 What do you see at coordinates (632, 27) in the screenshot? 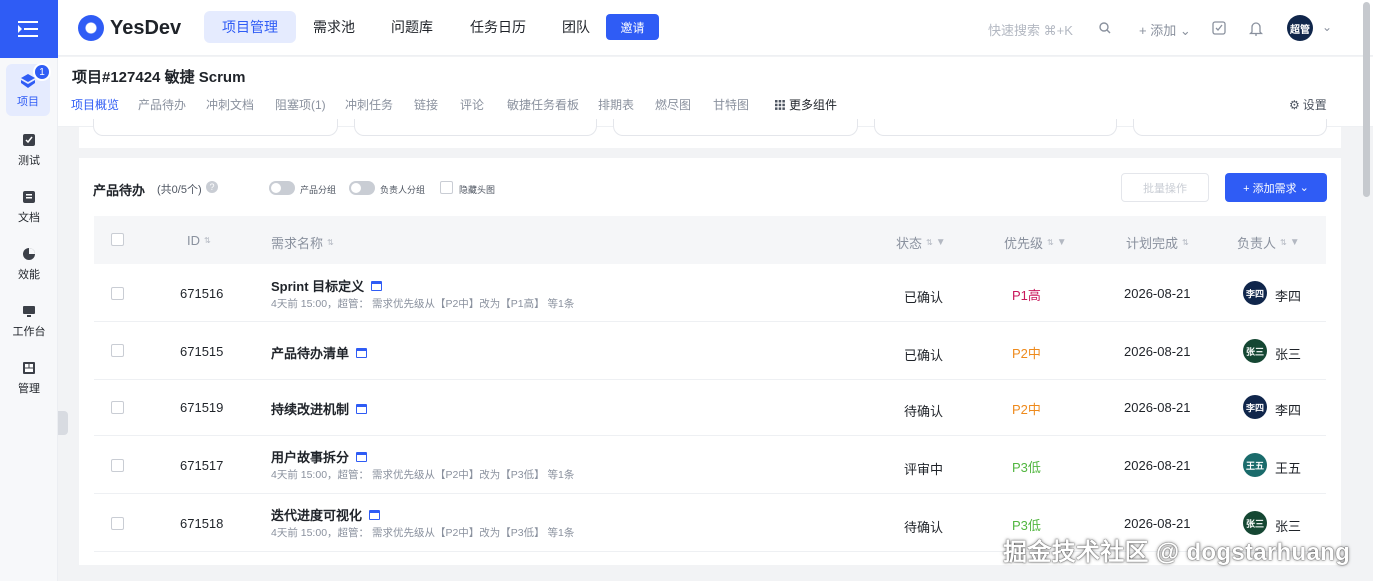
I see `invite-button: 邀请` at bounding box center [632, 27].